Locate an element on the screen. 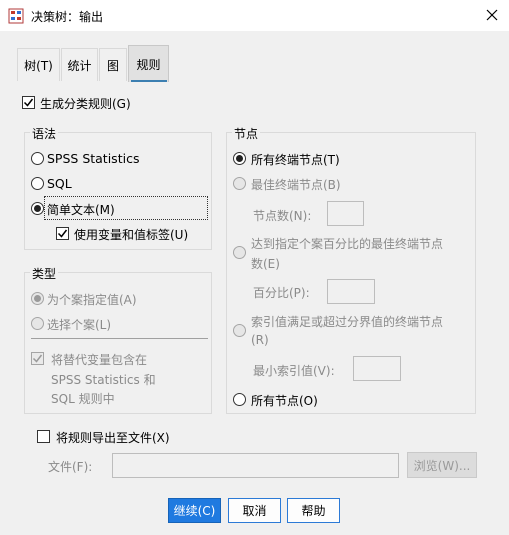 The height and width of the screenshot is (535, 509). include-surrogates-line2: SPSS Statistics 和 is located at coordinates (103, 380).